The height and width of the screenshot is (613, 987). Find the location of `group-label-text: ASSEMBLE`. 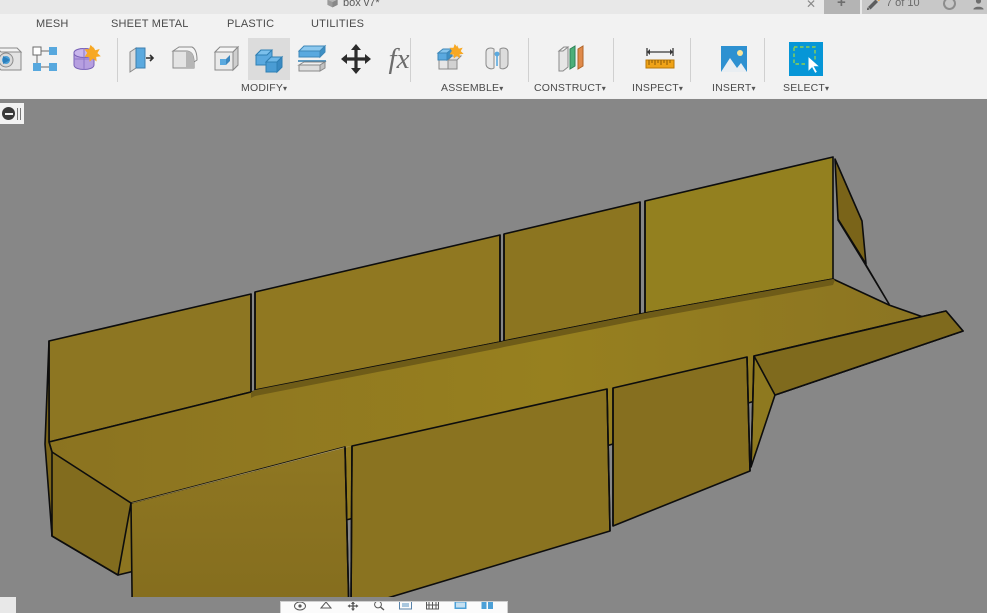

group-label-text: ASSEMBLE is located at coordinates (470, 88).